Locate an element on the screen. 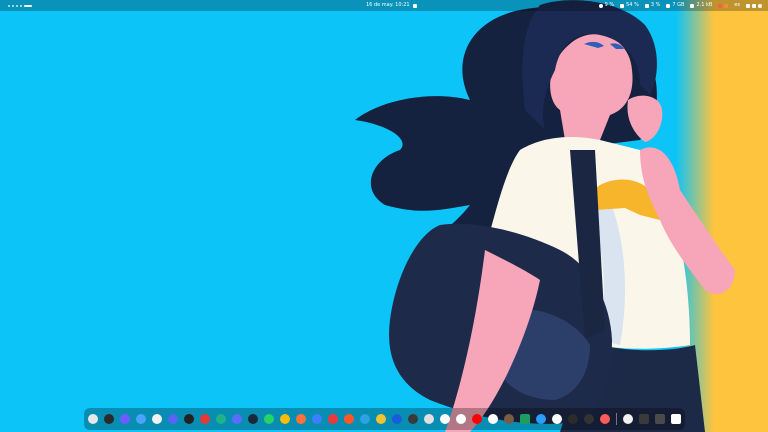 The width and height of the screenshot is (768, 432). scratch-icon is located at coordinates (605, 419).